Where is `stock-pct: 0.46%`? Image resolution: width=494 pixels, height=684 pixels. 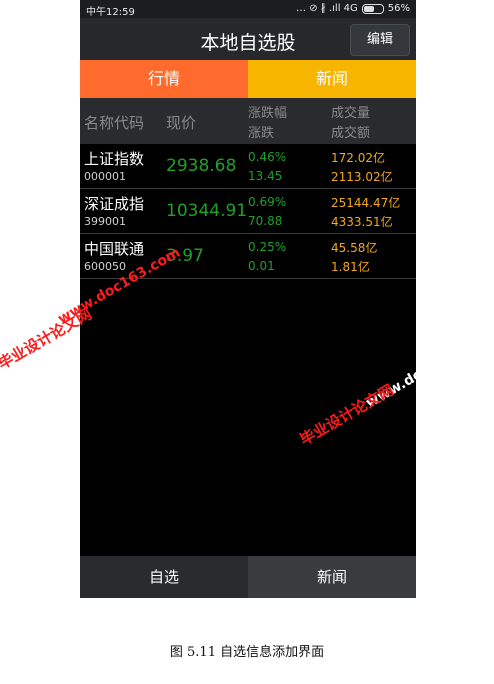 stock-pct: 0.46% is located at coordinates (267, 157).